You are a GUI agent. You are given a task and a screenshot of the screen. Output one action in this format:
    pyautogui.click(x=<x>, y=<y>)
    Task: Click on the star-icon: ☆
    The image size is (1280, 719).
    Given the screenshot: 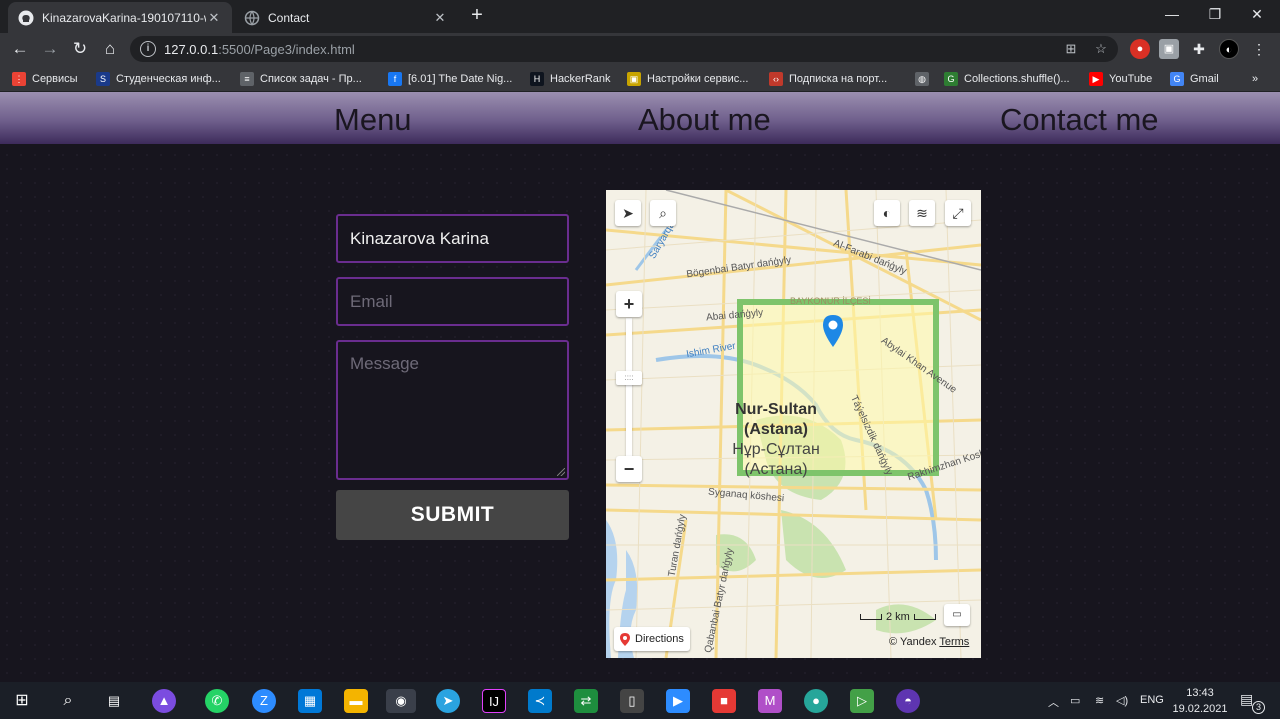 What is the action you would take?
    pyautogui.click(x=1101, y=49)
    